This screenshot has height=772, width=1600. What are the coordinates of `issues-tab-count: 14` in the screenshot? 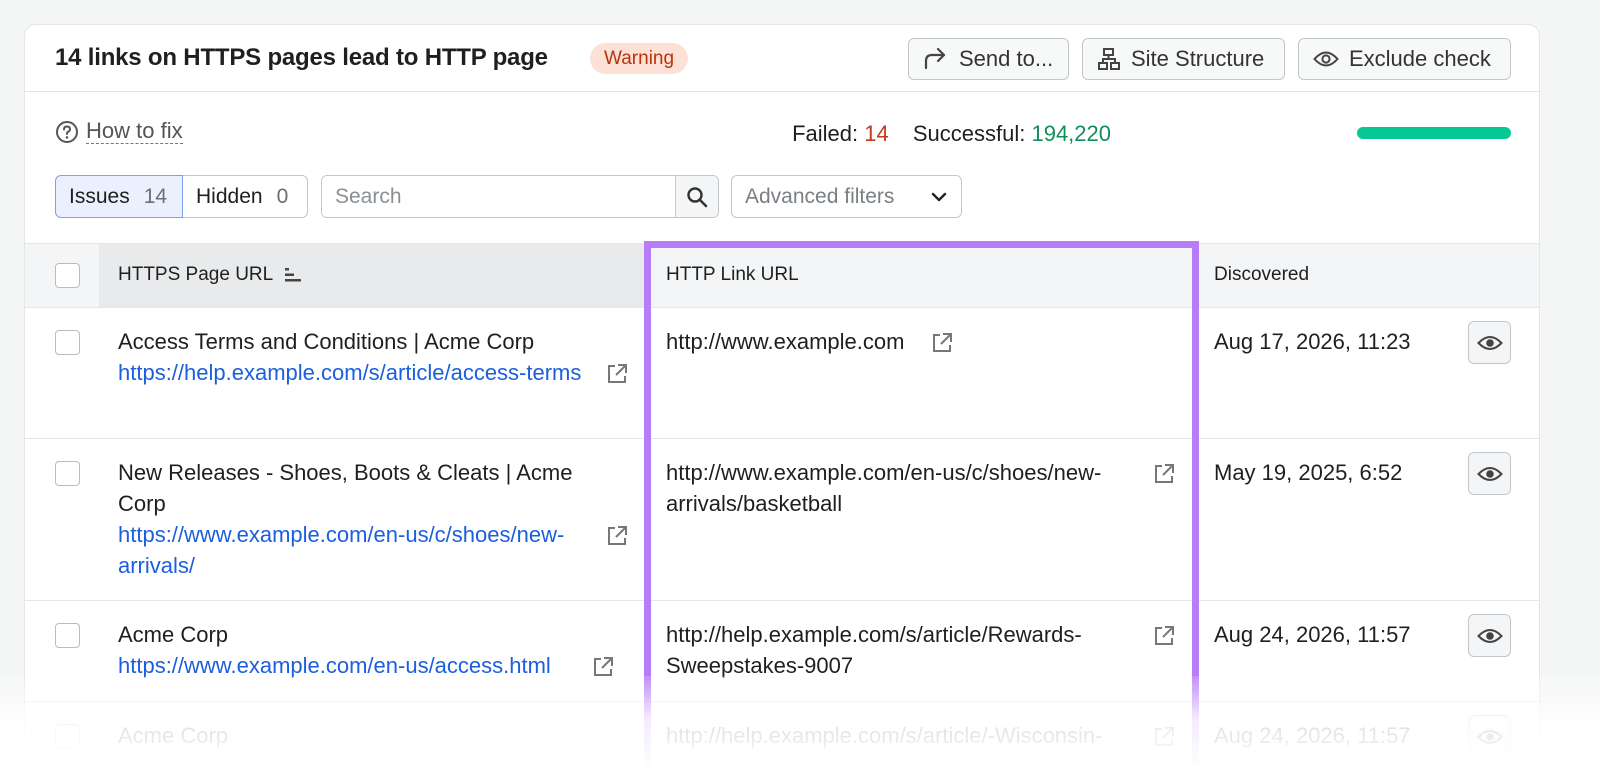 It's located at (155, 196).